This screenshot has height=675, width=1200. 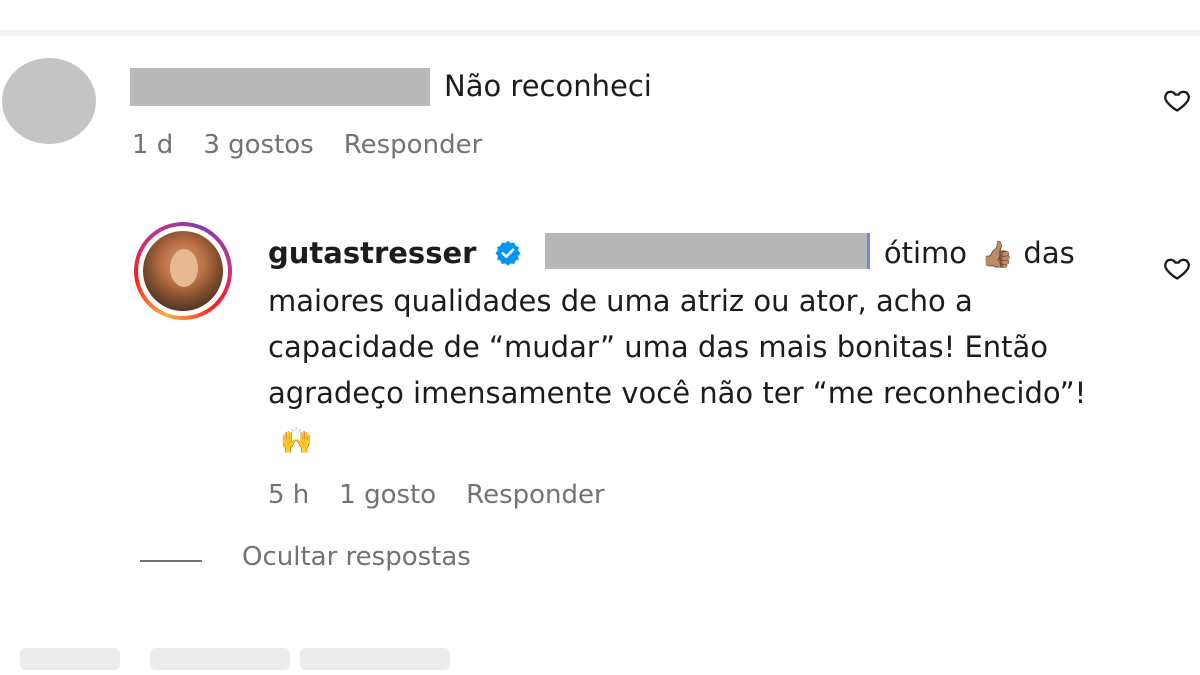 I want to click on avatar-blurred, so click(x=49, y=101).